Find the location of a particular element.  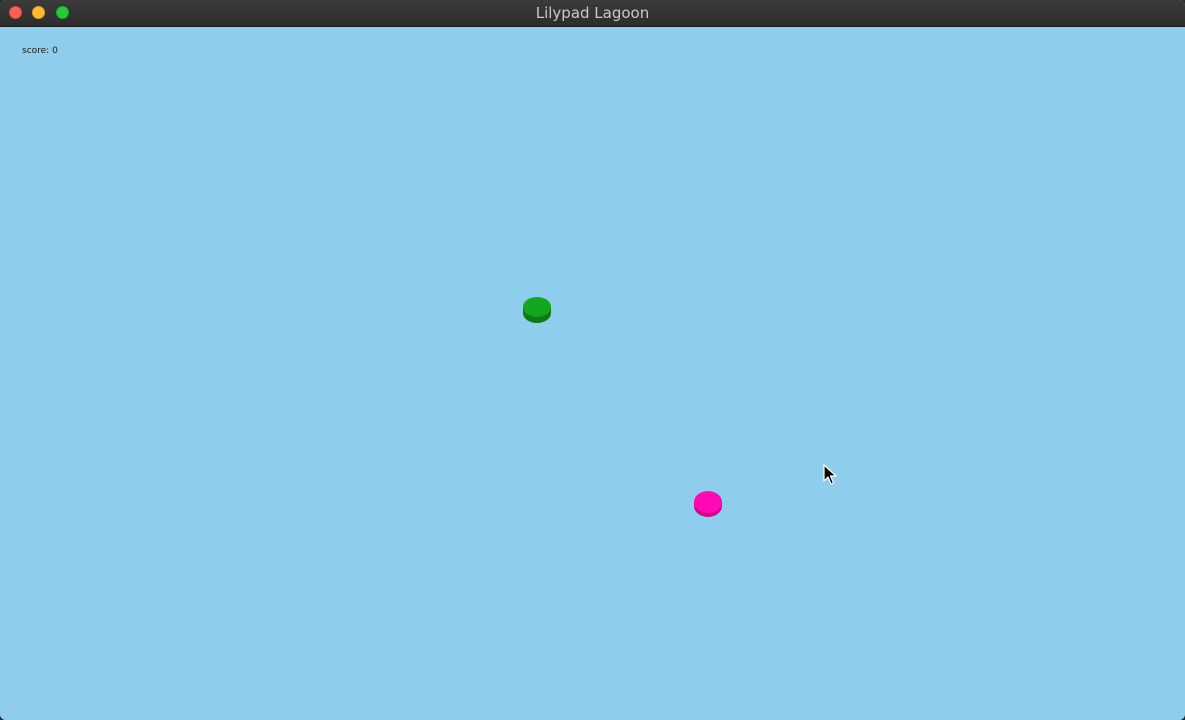

mouse-cursor-icon is located at coordinates (830, 474).